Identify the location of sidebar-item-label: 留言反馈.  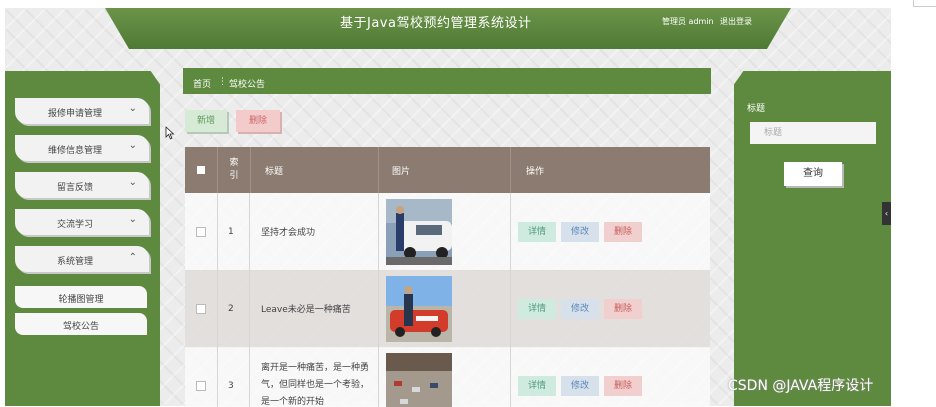
(75, 186).